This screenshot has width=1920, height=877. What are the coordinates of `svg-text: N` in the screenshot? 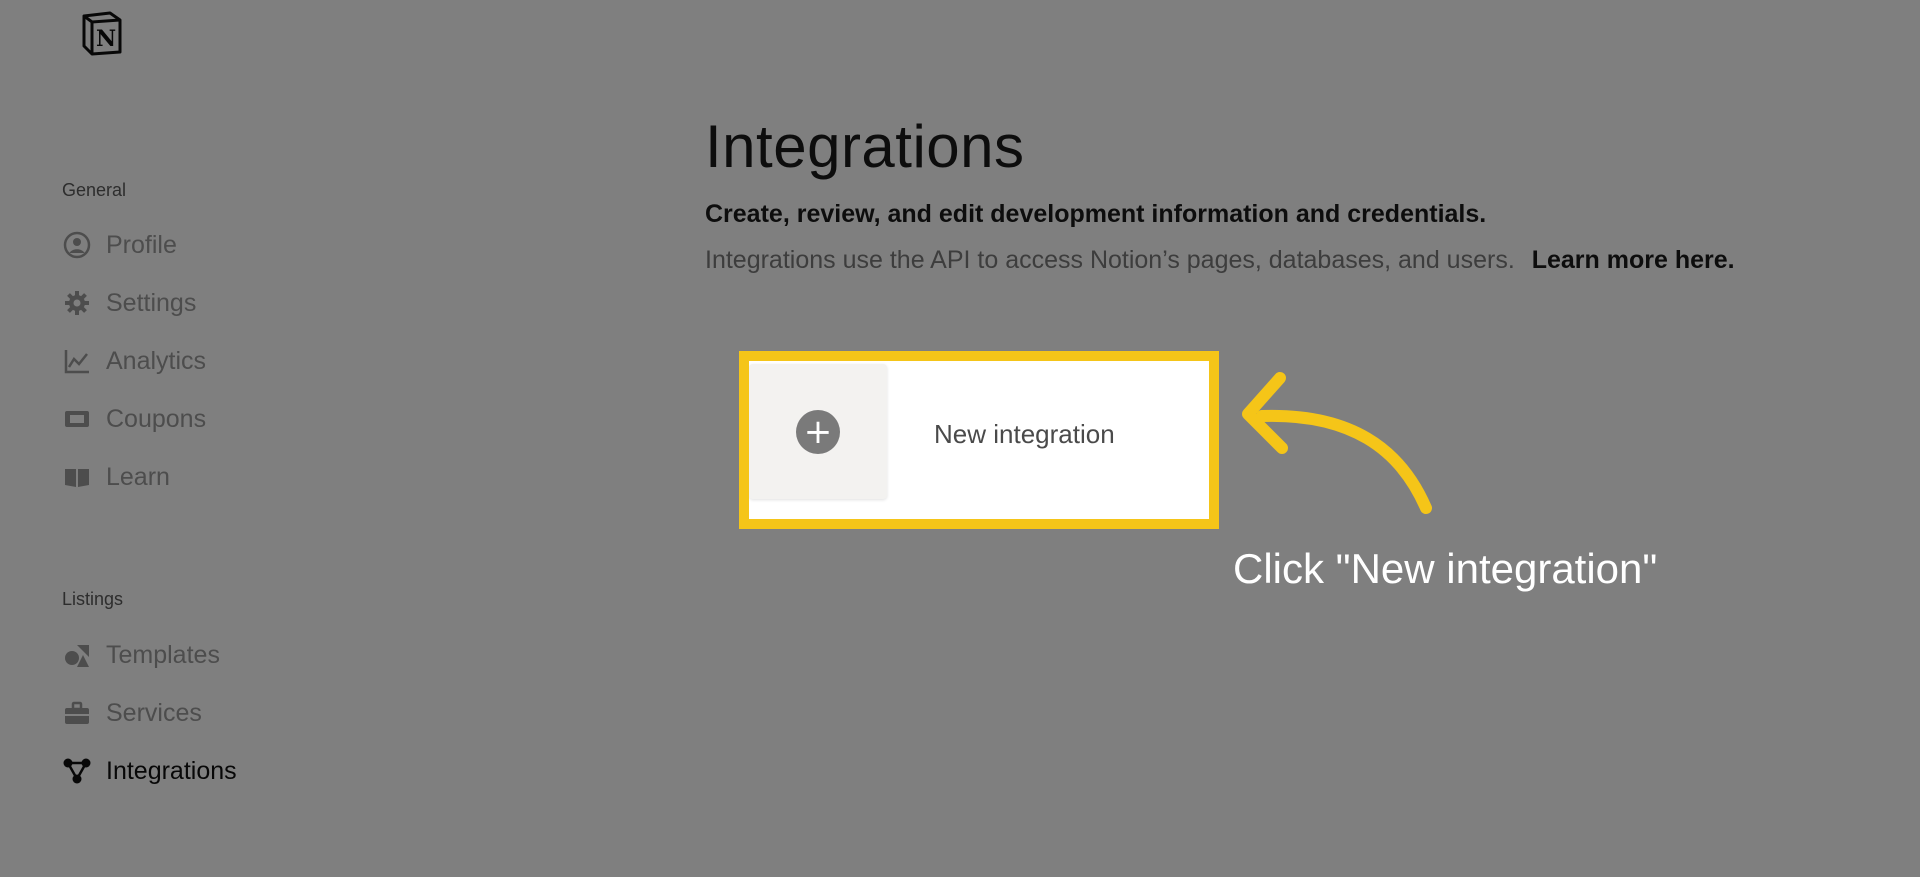 It's located at (106, 39).